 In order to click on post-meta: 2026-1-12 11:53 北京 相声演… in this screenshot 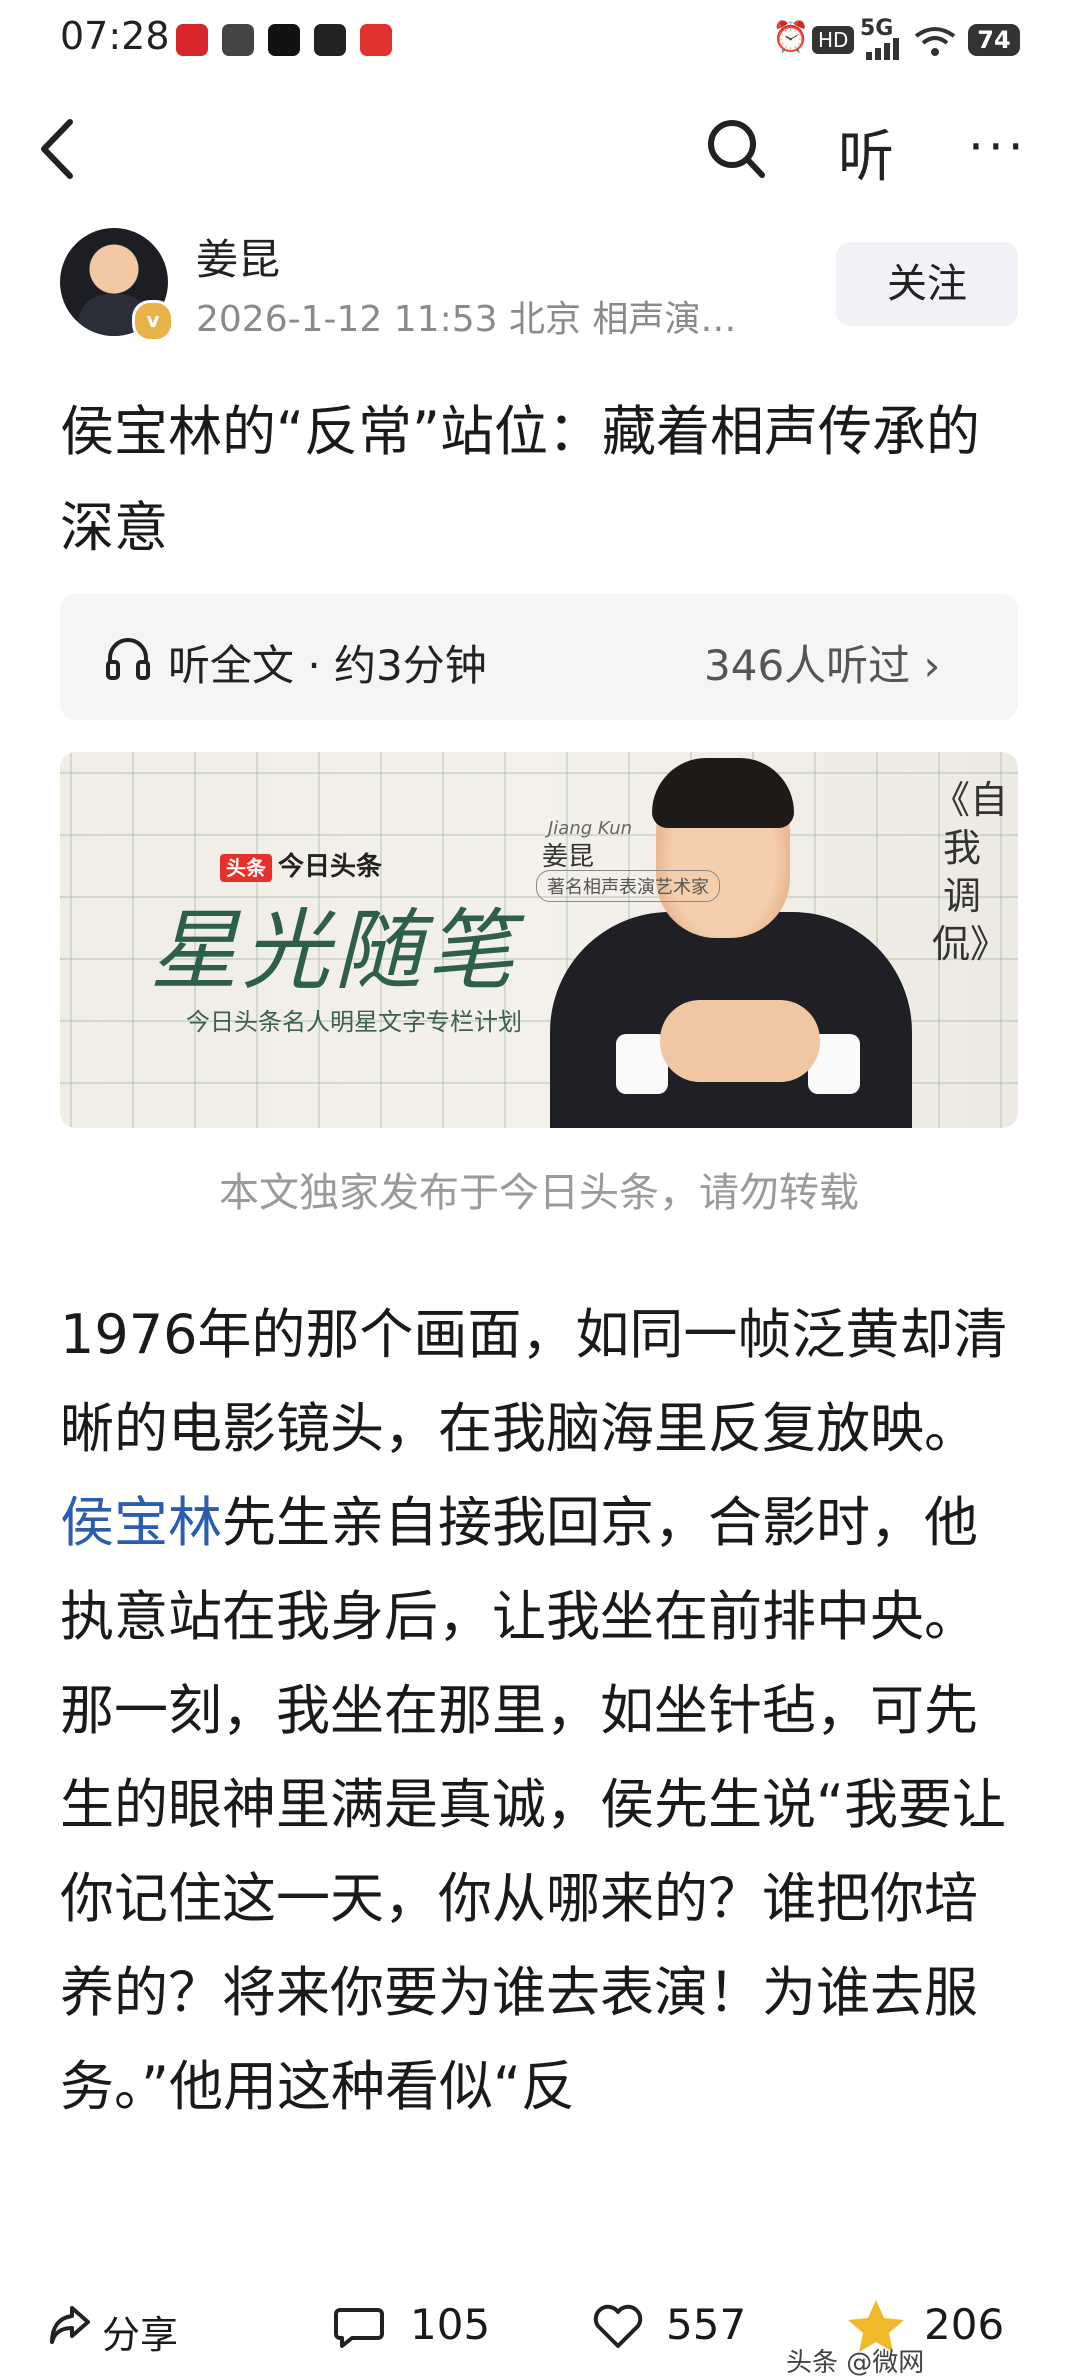, I will do `click(466, 319)`.